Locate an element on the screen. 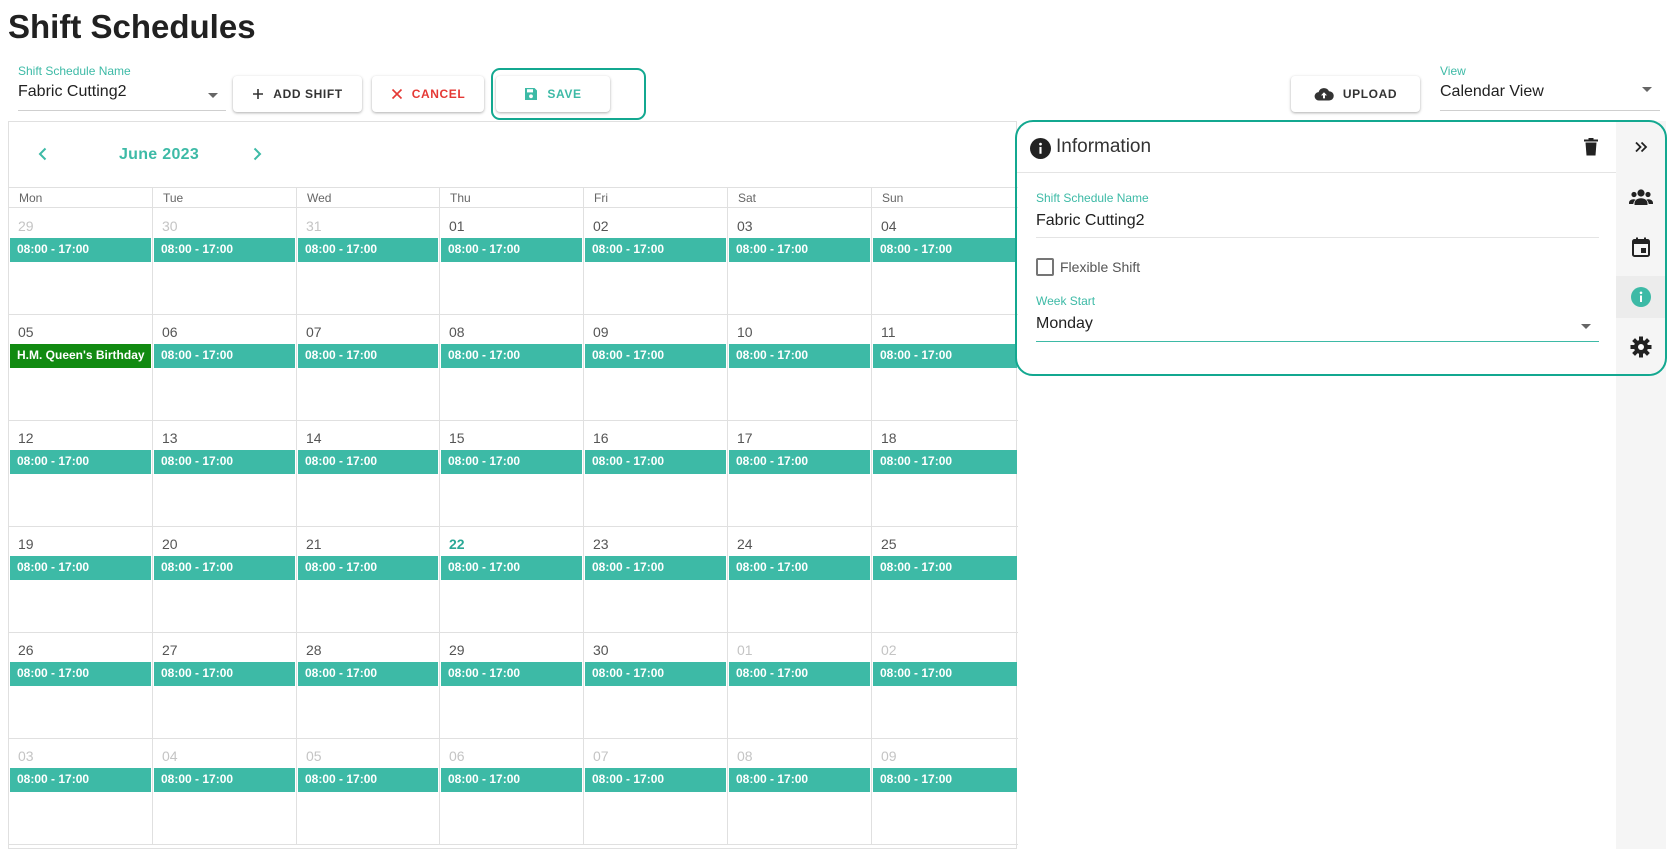 This screenshot has width=1677, height=860. holiday-event: H.M. Queen's Birthday is located at coordinates (80, 356).